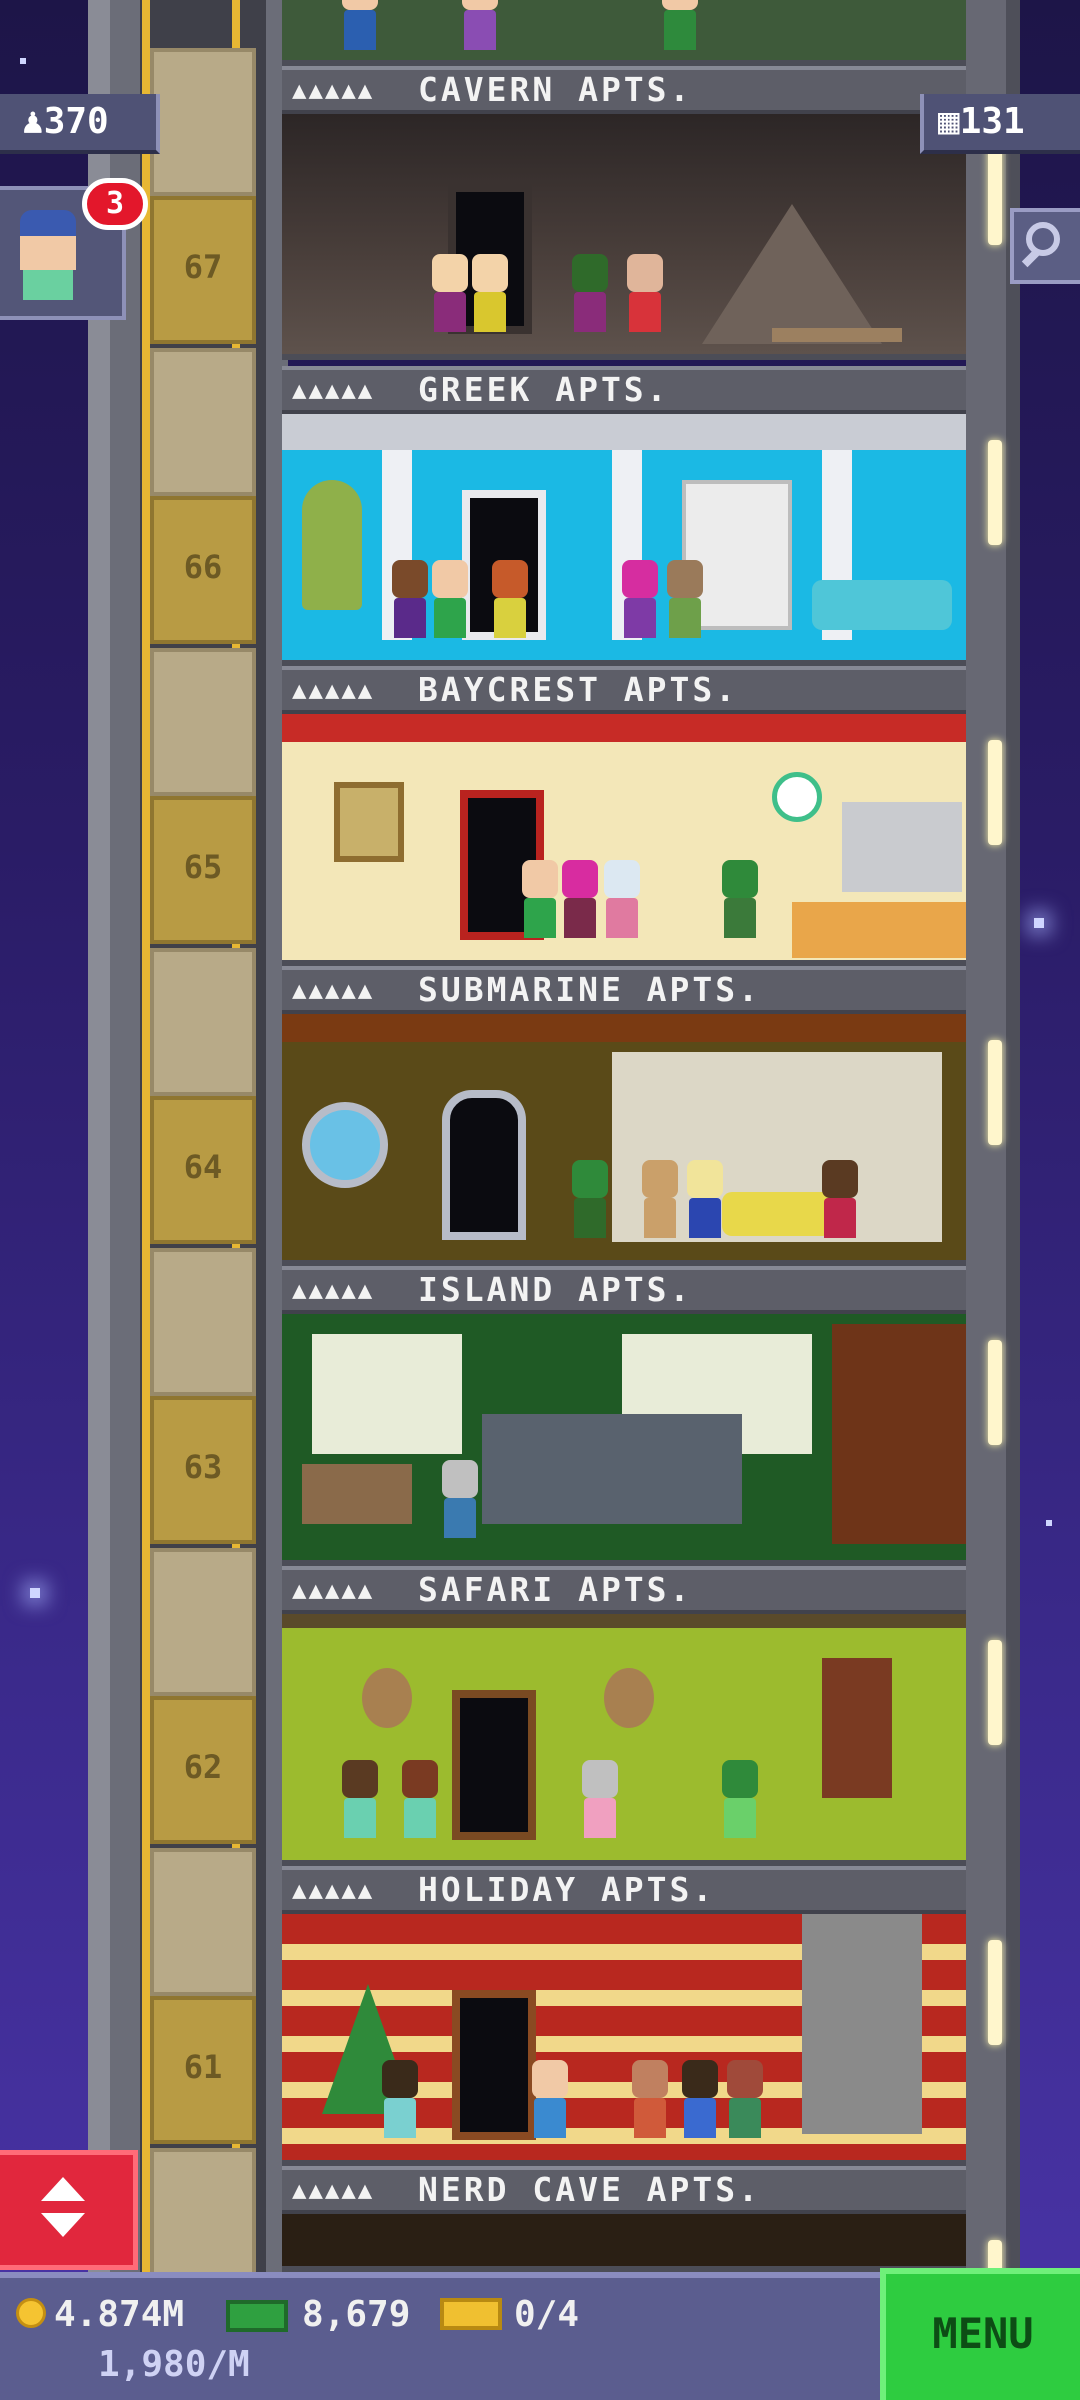  Describe the element at coordinates (949, 121) in the screenshot. I see `building-icon: ▦` at that location.